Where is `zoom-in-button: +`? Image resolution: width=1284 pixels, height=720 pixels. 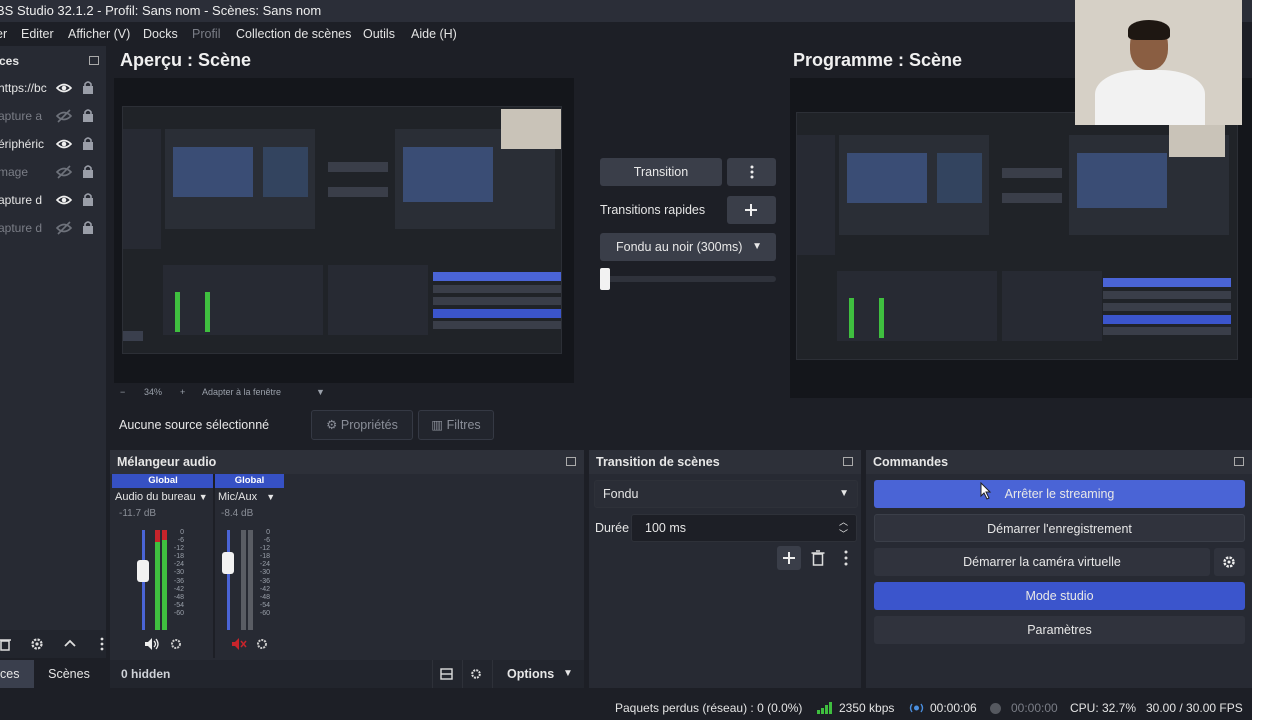 zoom-in-button: + is located at coordinates (182, 392).